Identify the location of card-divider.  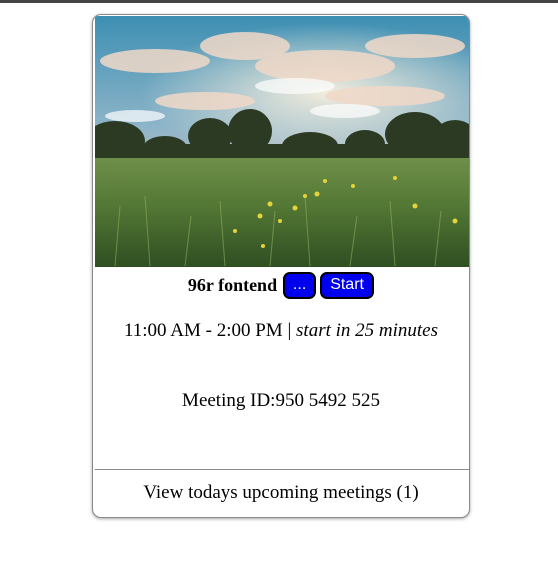
(282, 469).